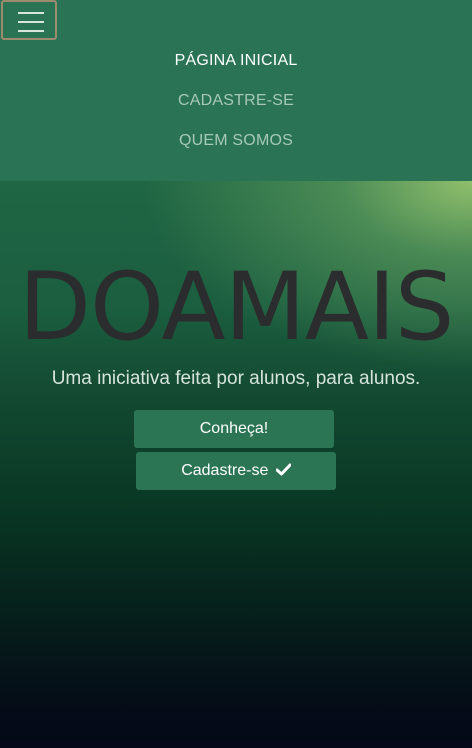 The width and height of the screenshot is (472, 748). What do you see at coordinates (31, 13) in the screenshot?
I see `hamburger-menu-icon` at bounding box center [31, 13].